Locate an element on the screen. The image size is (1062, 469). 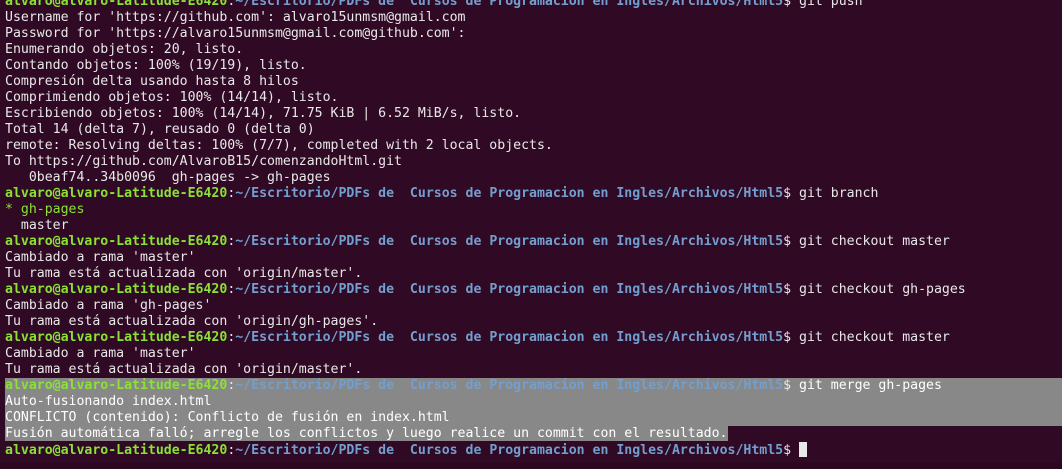
output-text: Cambiado a rama 'gh-pages' is located at coordinates (108, 305).